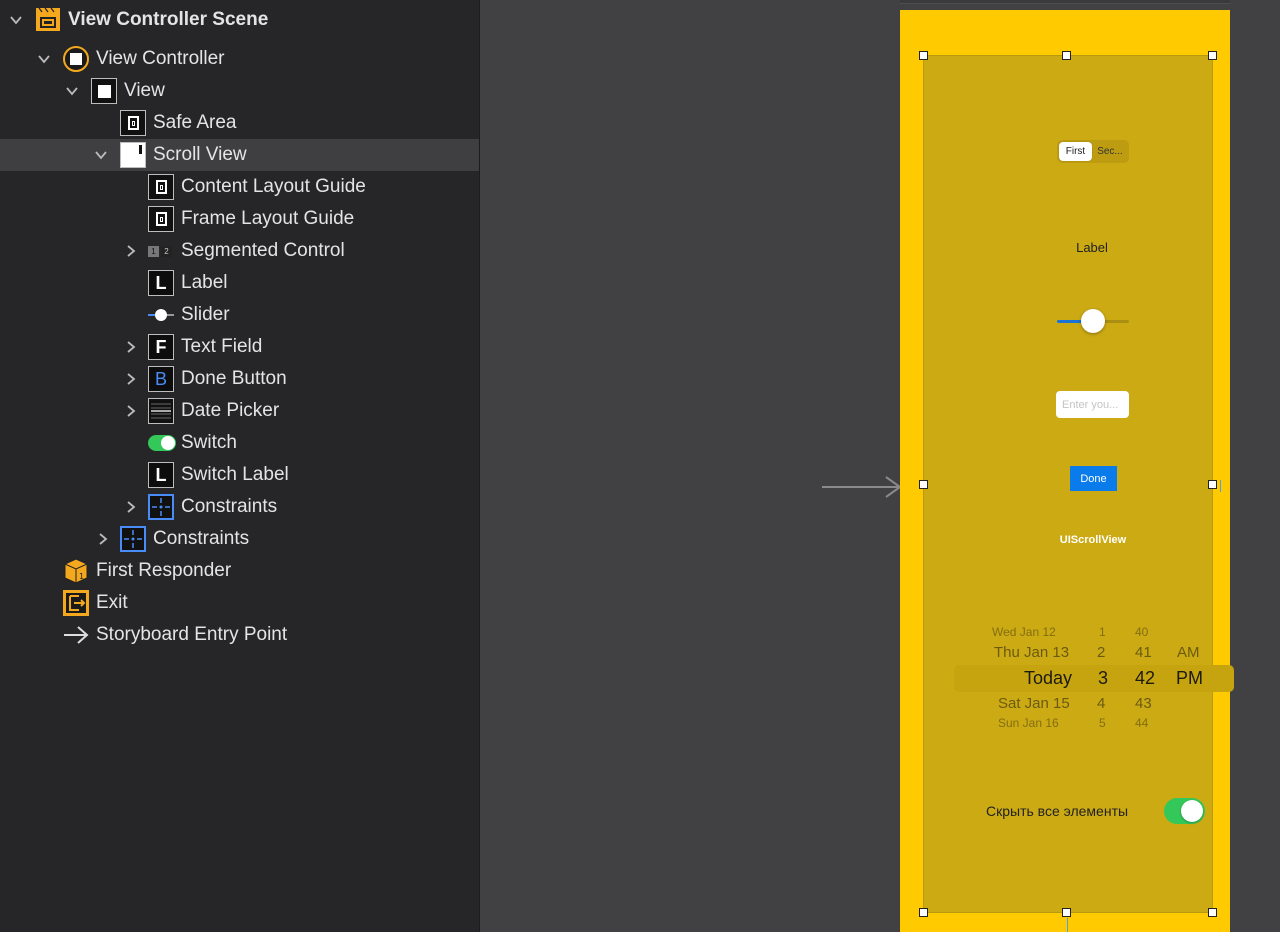 The height and width of the screenshot is (932, 1280). What do you see at coordinates (1024, 632) in the screenshot?
I see `picker-day: Wed Jan 12` at bounding box center [1024, 632].